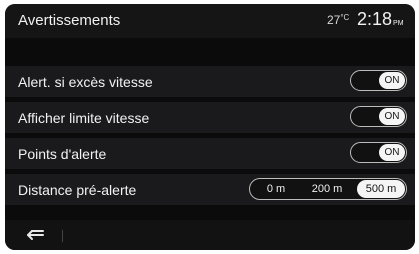  What do you see at coordinates (334, 20) in the screenshot?
I see `temperature-value: 27` at bounding box center [334, 20].